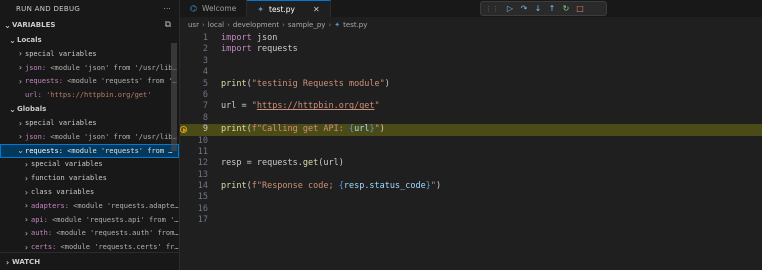 The width and height of the screenshot is (762, 270). Describe the element at coordinates (89, 261) in the screenshot. I see `watch-section-header: › WATCH` at that location.